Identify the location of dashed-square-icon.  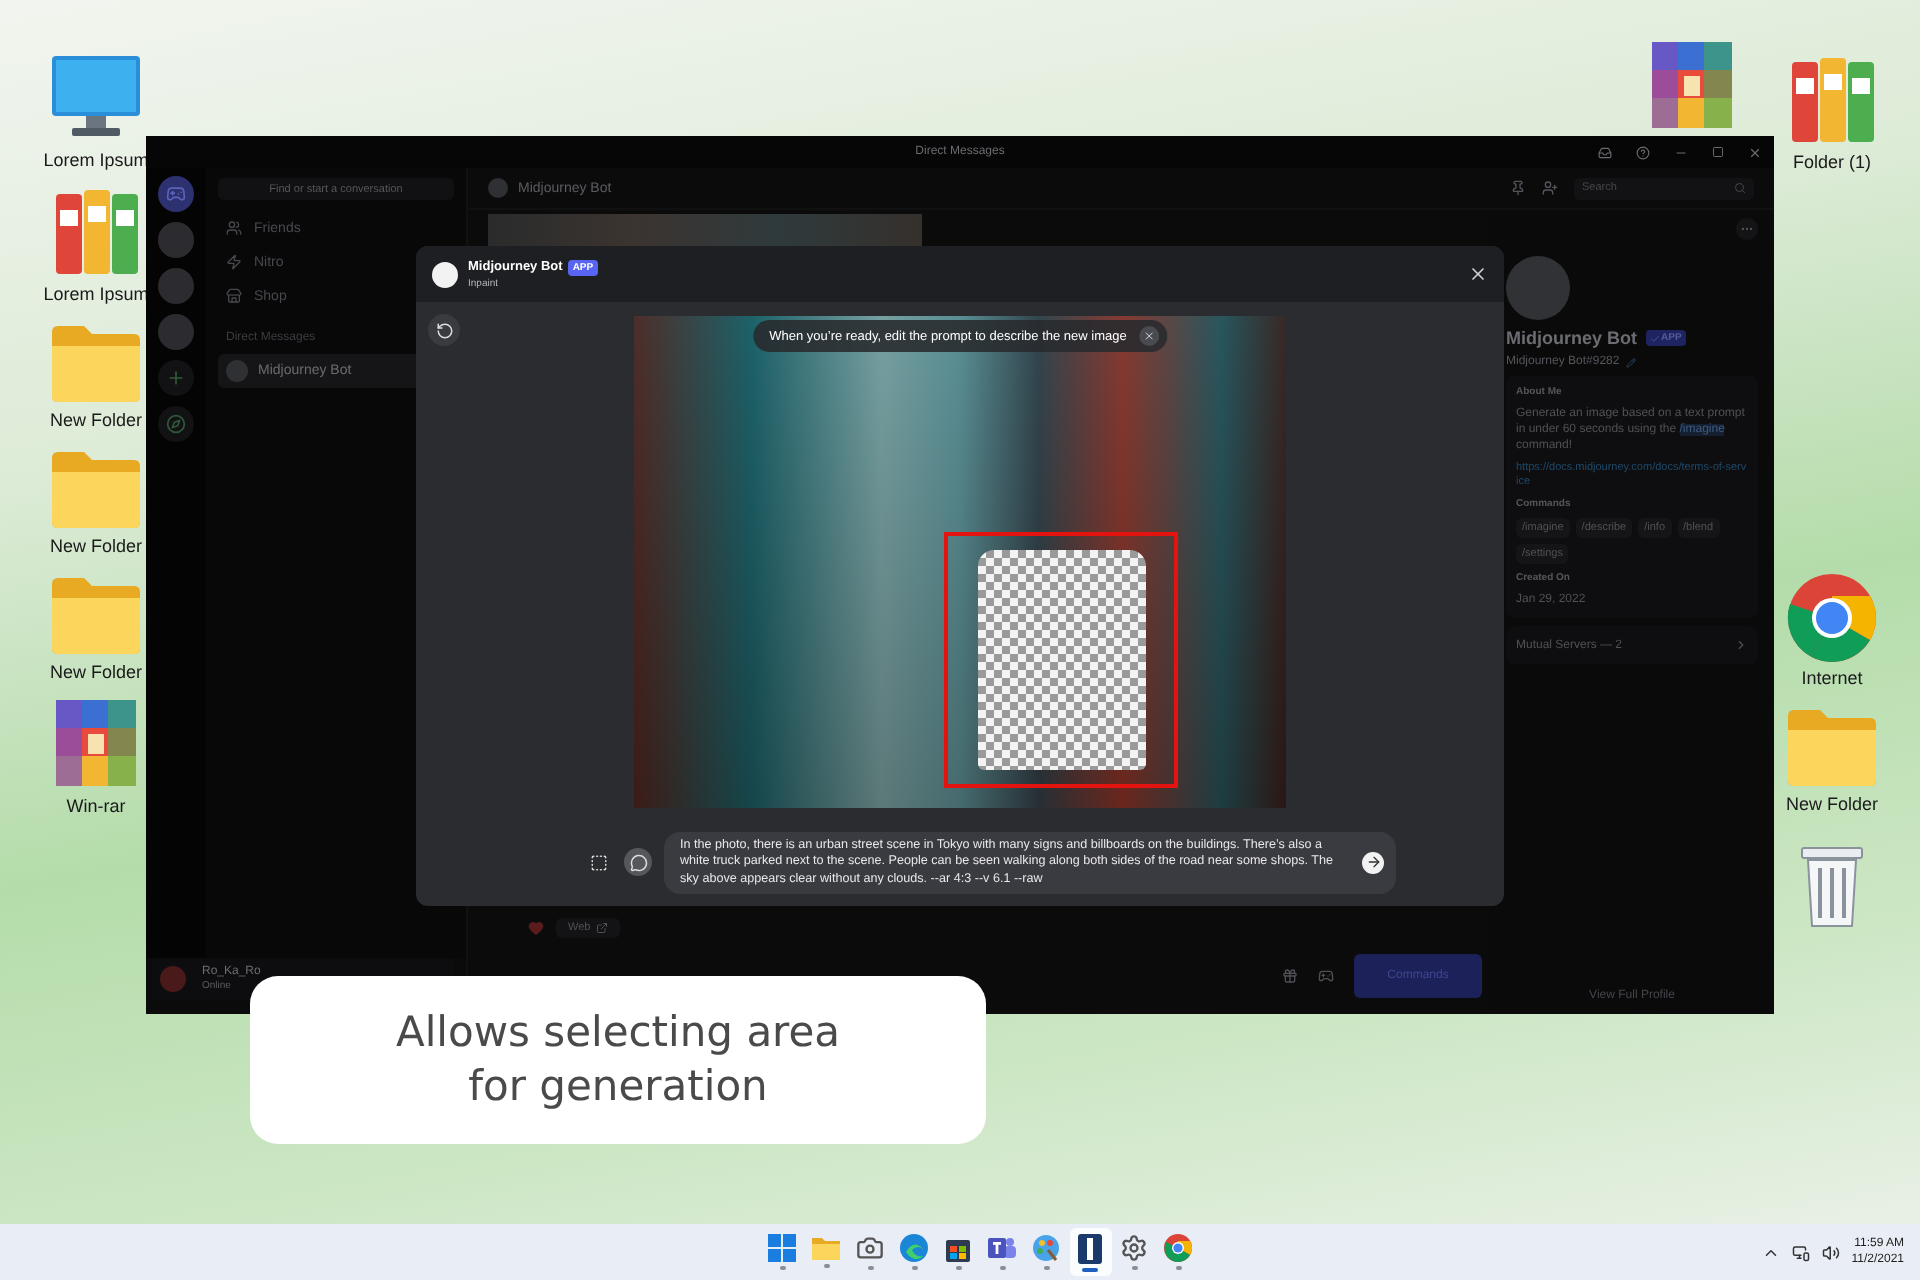
(598, 862).